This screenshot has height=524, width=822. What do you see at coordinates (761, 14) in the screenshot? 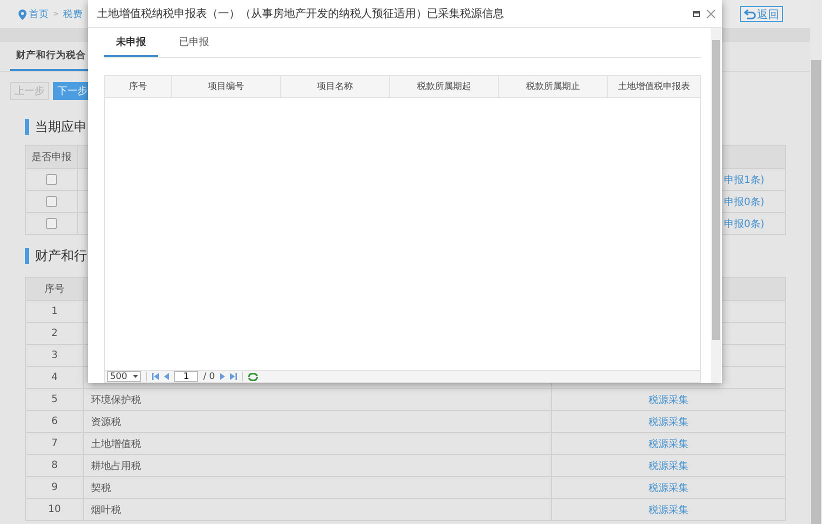
I see `return-button: 返回` at bounding box center [761, 14].